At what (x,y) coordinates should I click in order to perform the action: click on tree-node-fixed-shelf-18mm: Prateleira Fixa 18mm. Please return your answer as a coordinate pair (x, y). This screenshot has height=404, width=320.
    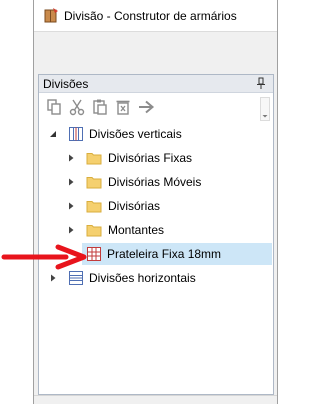
    Looking at the image, I should click on (177, 254).